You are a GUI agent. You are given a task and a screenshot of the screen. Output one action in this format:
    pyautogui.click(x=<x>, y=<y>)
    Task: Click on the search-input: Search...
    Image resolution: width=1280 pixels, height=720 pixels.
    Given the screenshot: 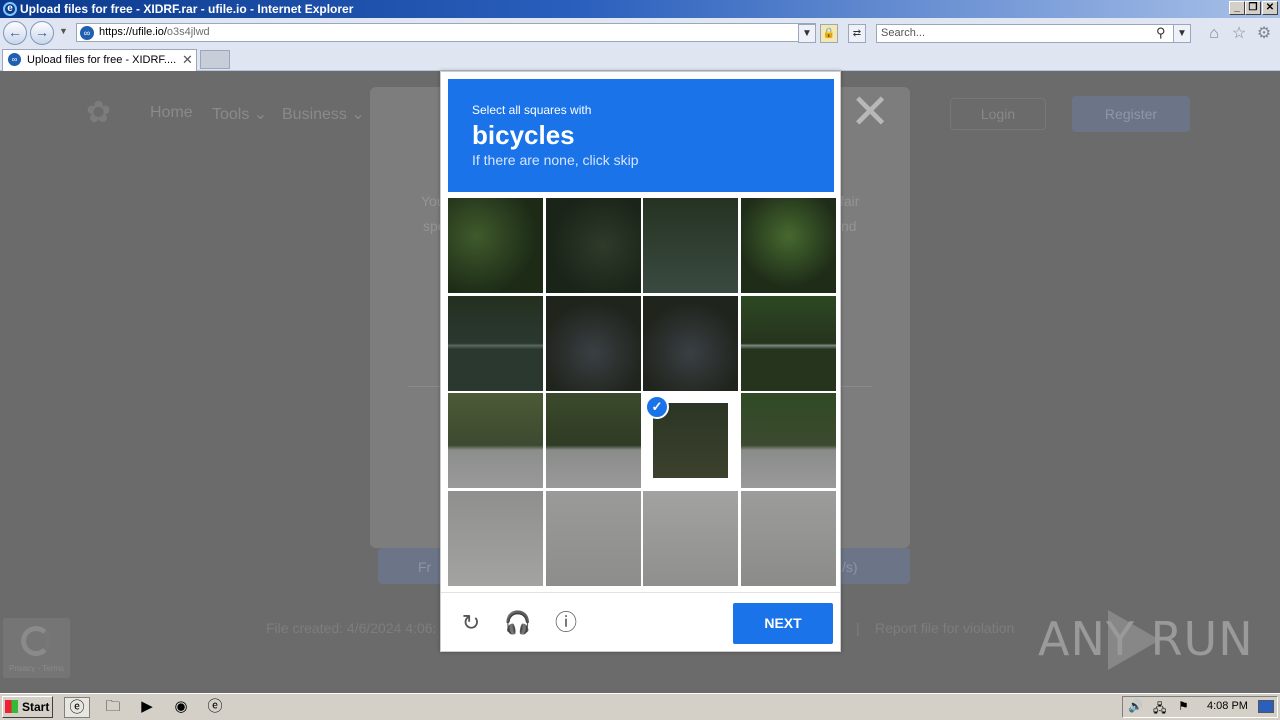 What is the action you would take?
    pyautogui.click(x=1033, y=33)
    